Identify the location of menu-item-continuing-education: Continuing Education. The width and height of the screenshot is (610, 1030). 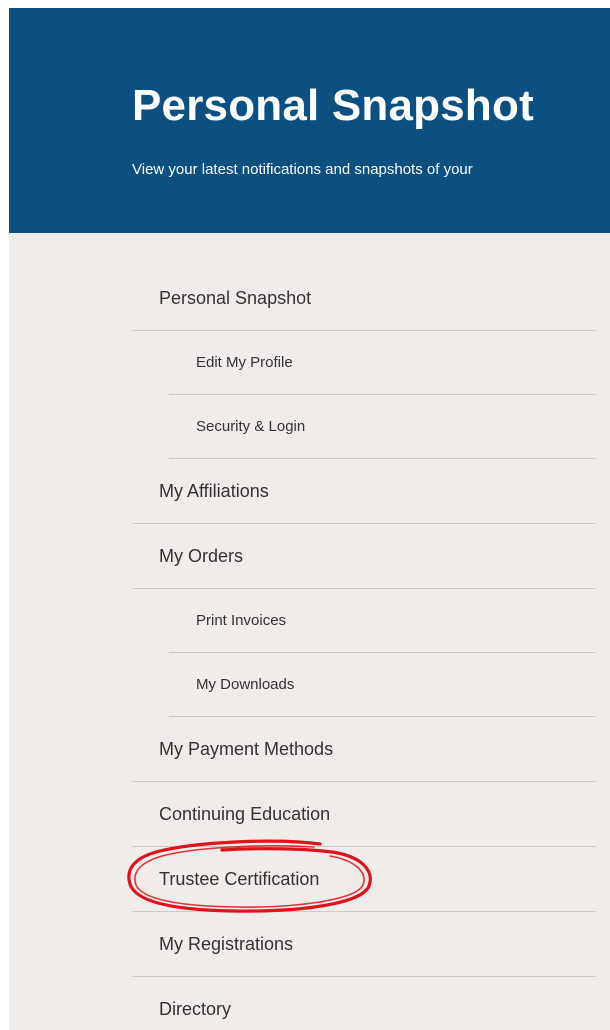
(364, 814).